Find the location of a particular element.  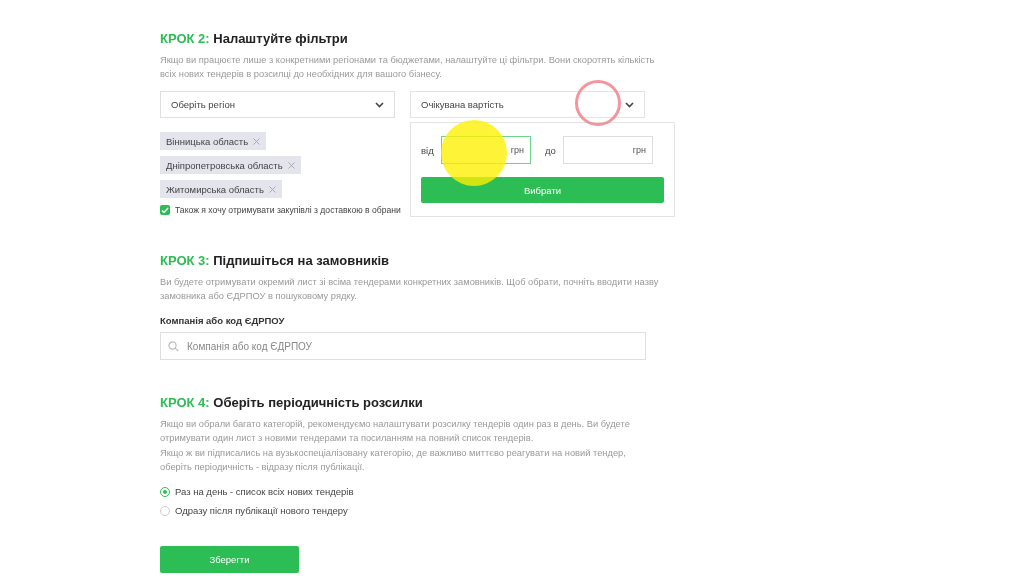

field-label: Компанія або код ЄДРПОУ is located at coordinates (223, 320).